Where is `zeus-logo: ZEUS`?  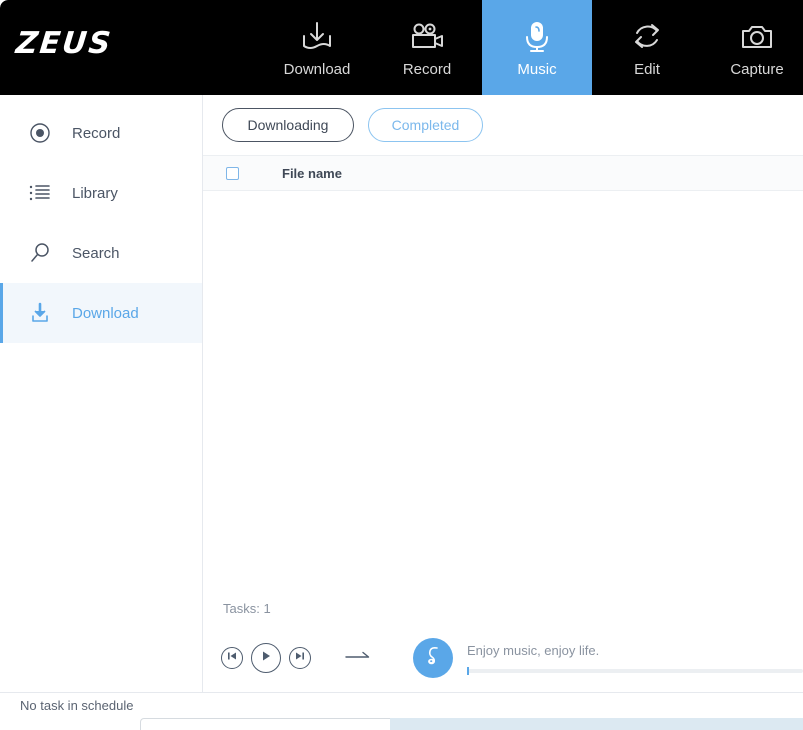 zeus-logo: ZEUS is located at coordinates (64, 43).